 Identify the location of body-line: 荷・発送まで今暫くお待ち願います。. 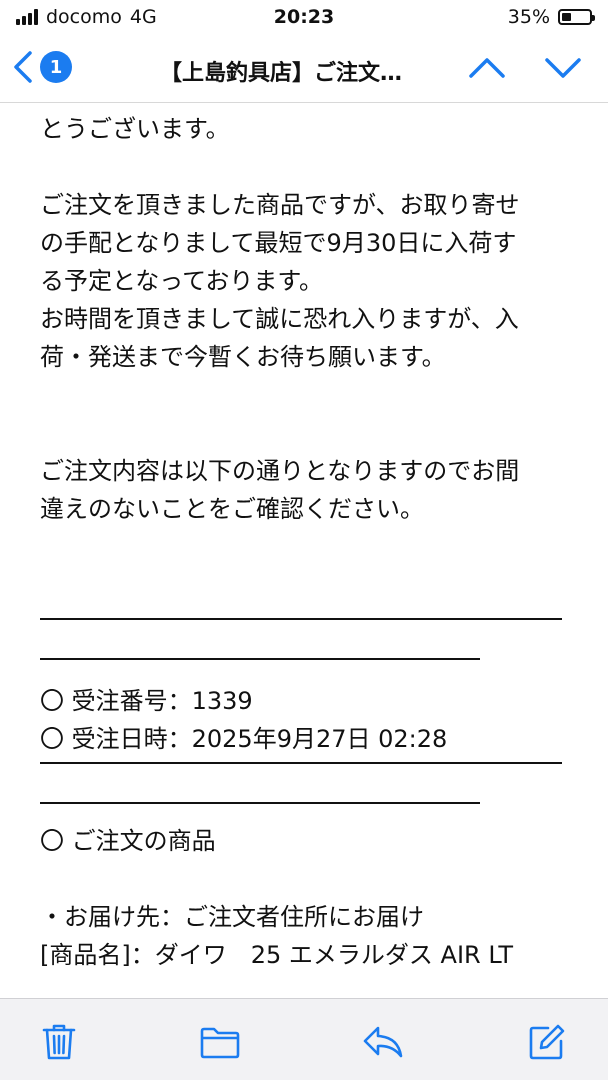
(243, 357).